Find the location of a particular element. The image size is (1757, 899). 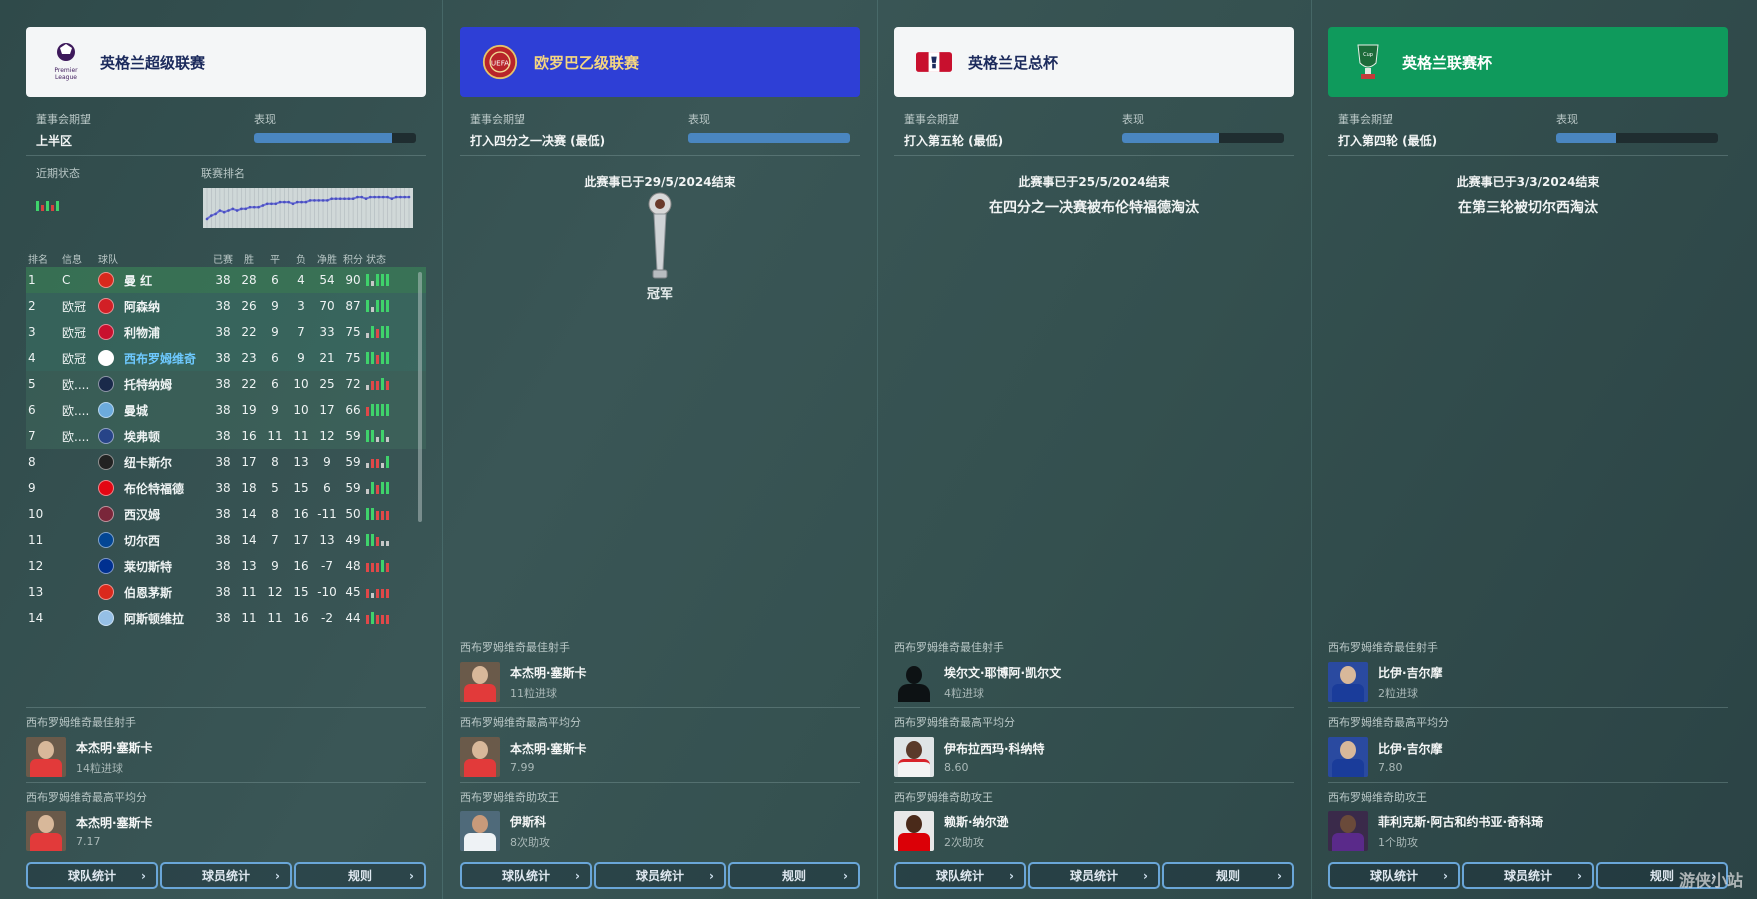

top-scorer-card: 埃尔文·耶博阿·凯尔文 4粒进球 is located at coordinates (1094, 682).